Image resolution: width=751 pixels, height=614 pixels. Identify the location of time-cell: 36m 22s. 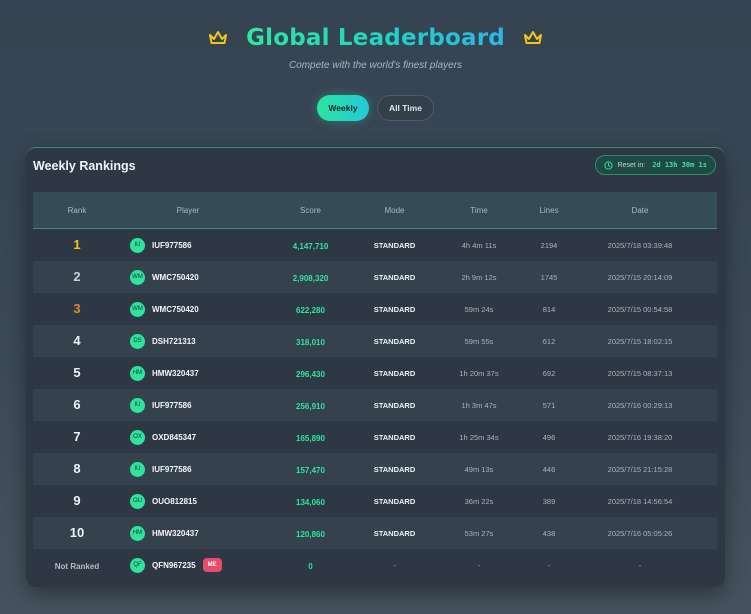
(479, 501).